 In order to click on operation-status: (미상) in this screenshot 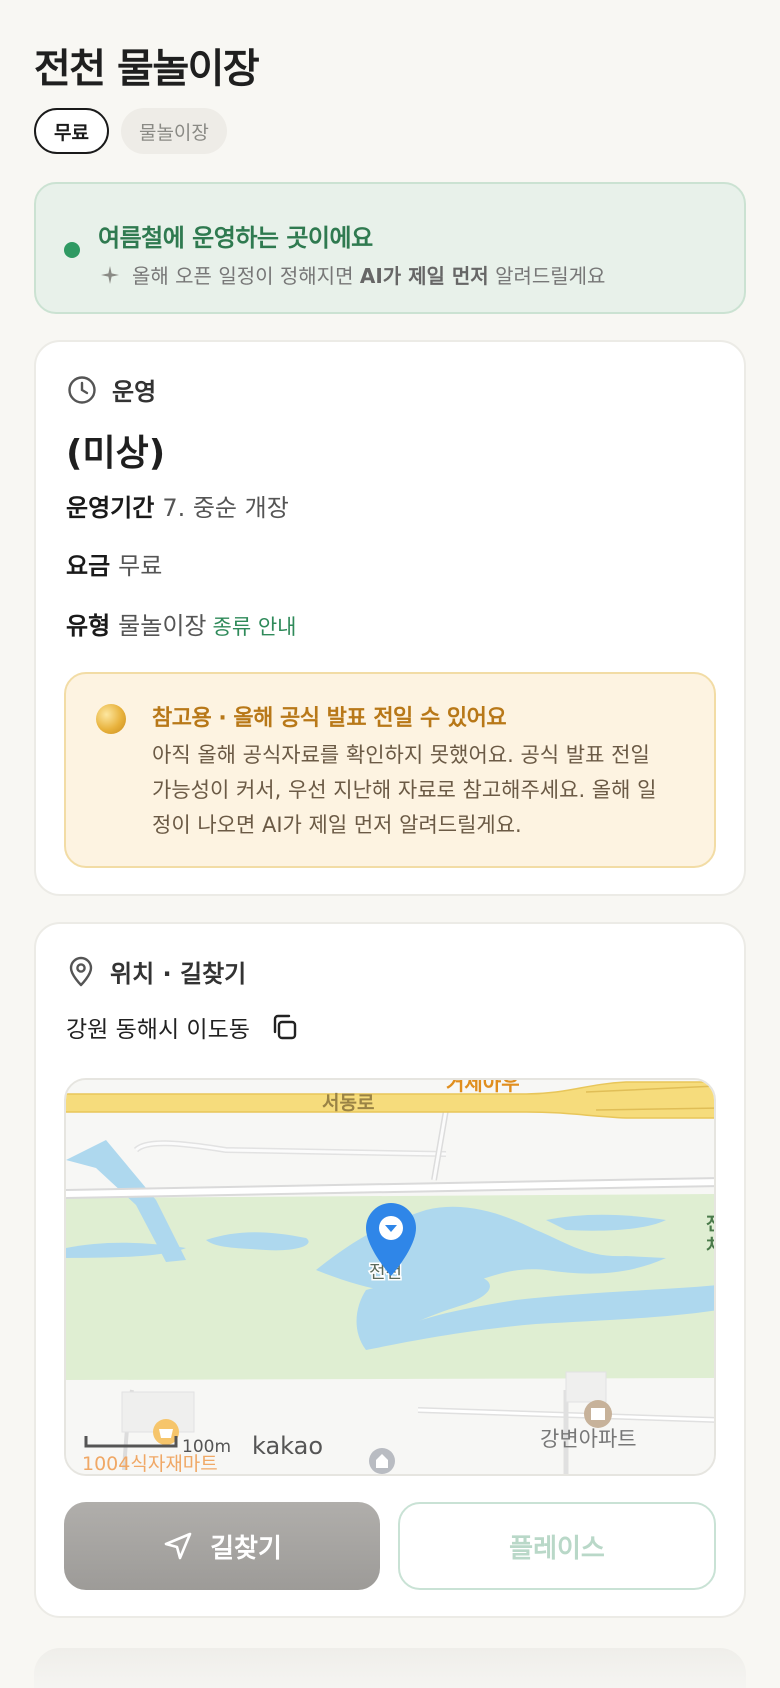, I will do `click(116, 453)`.